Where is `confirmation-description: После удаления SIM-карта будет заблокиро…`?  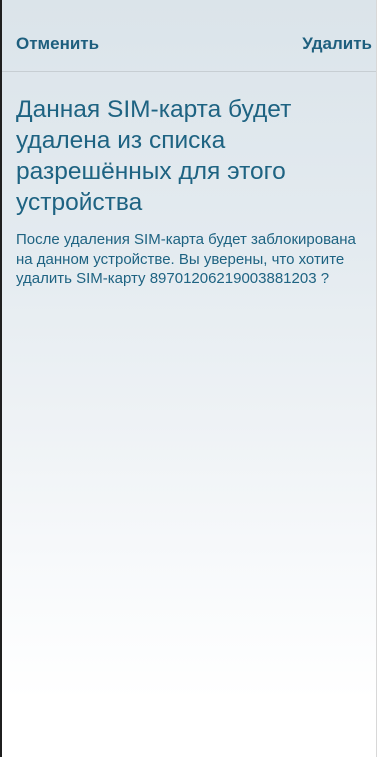 confirmation-description: После удаления SIM-карта будет заблокиро… is located at coordinates (186, 259).